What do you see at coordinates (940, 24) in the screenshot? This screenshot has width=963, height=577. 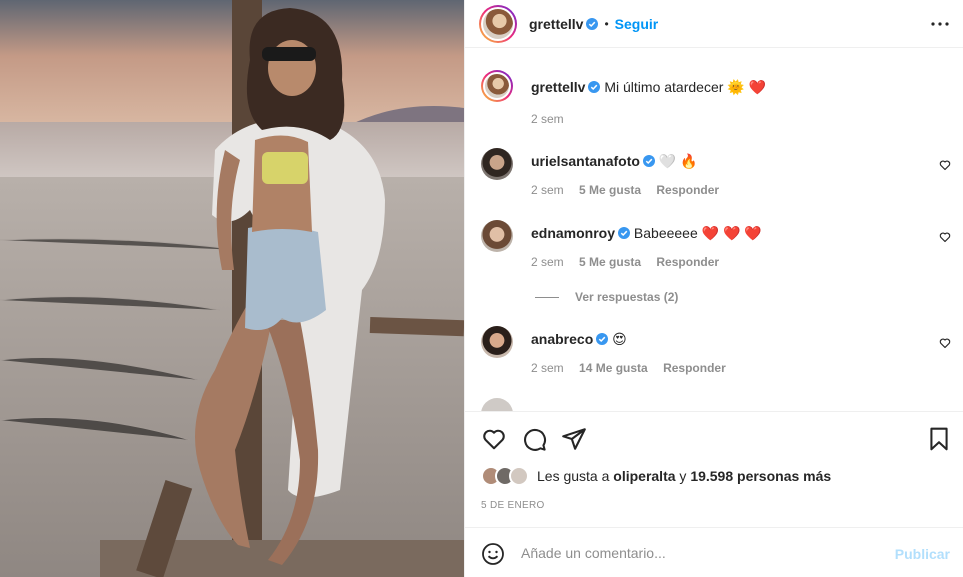 I see `more-horizontal-icon` at bounding box center [940, 24].